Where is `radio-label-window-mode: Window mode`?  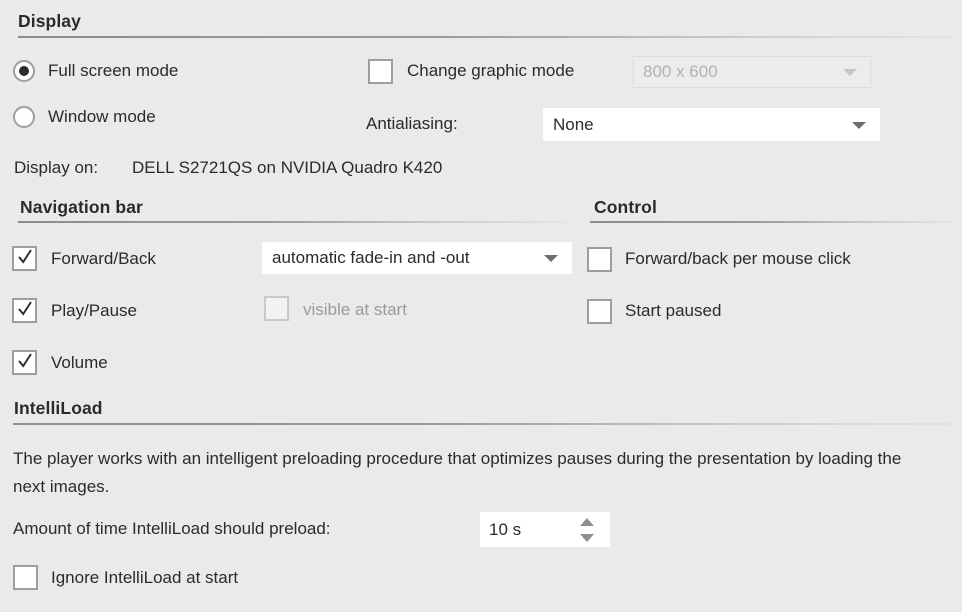
radio-label-window-mode: Window mode is located at coordinates (102, 117).